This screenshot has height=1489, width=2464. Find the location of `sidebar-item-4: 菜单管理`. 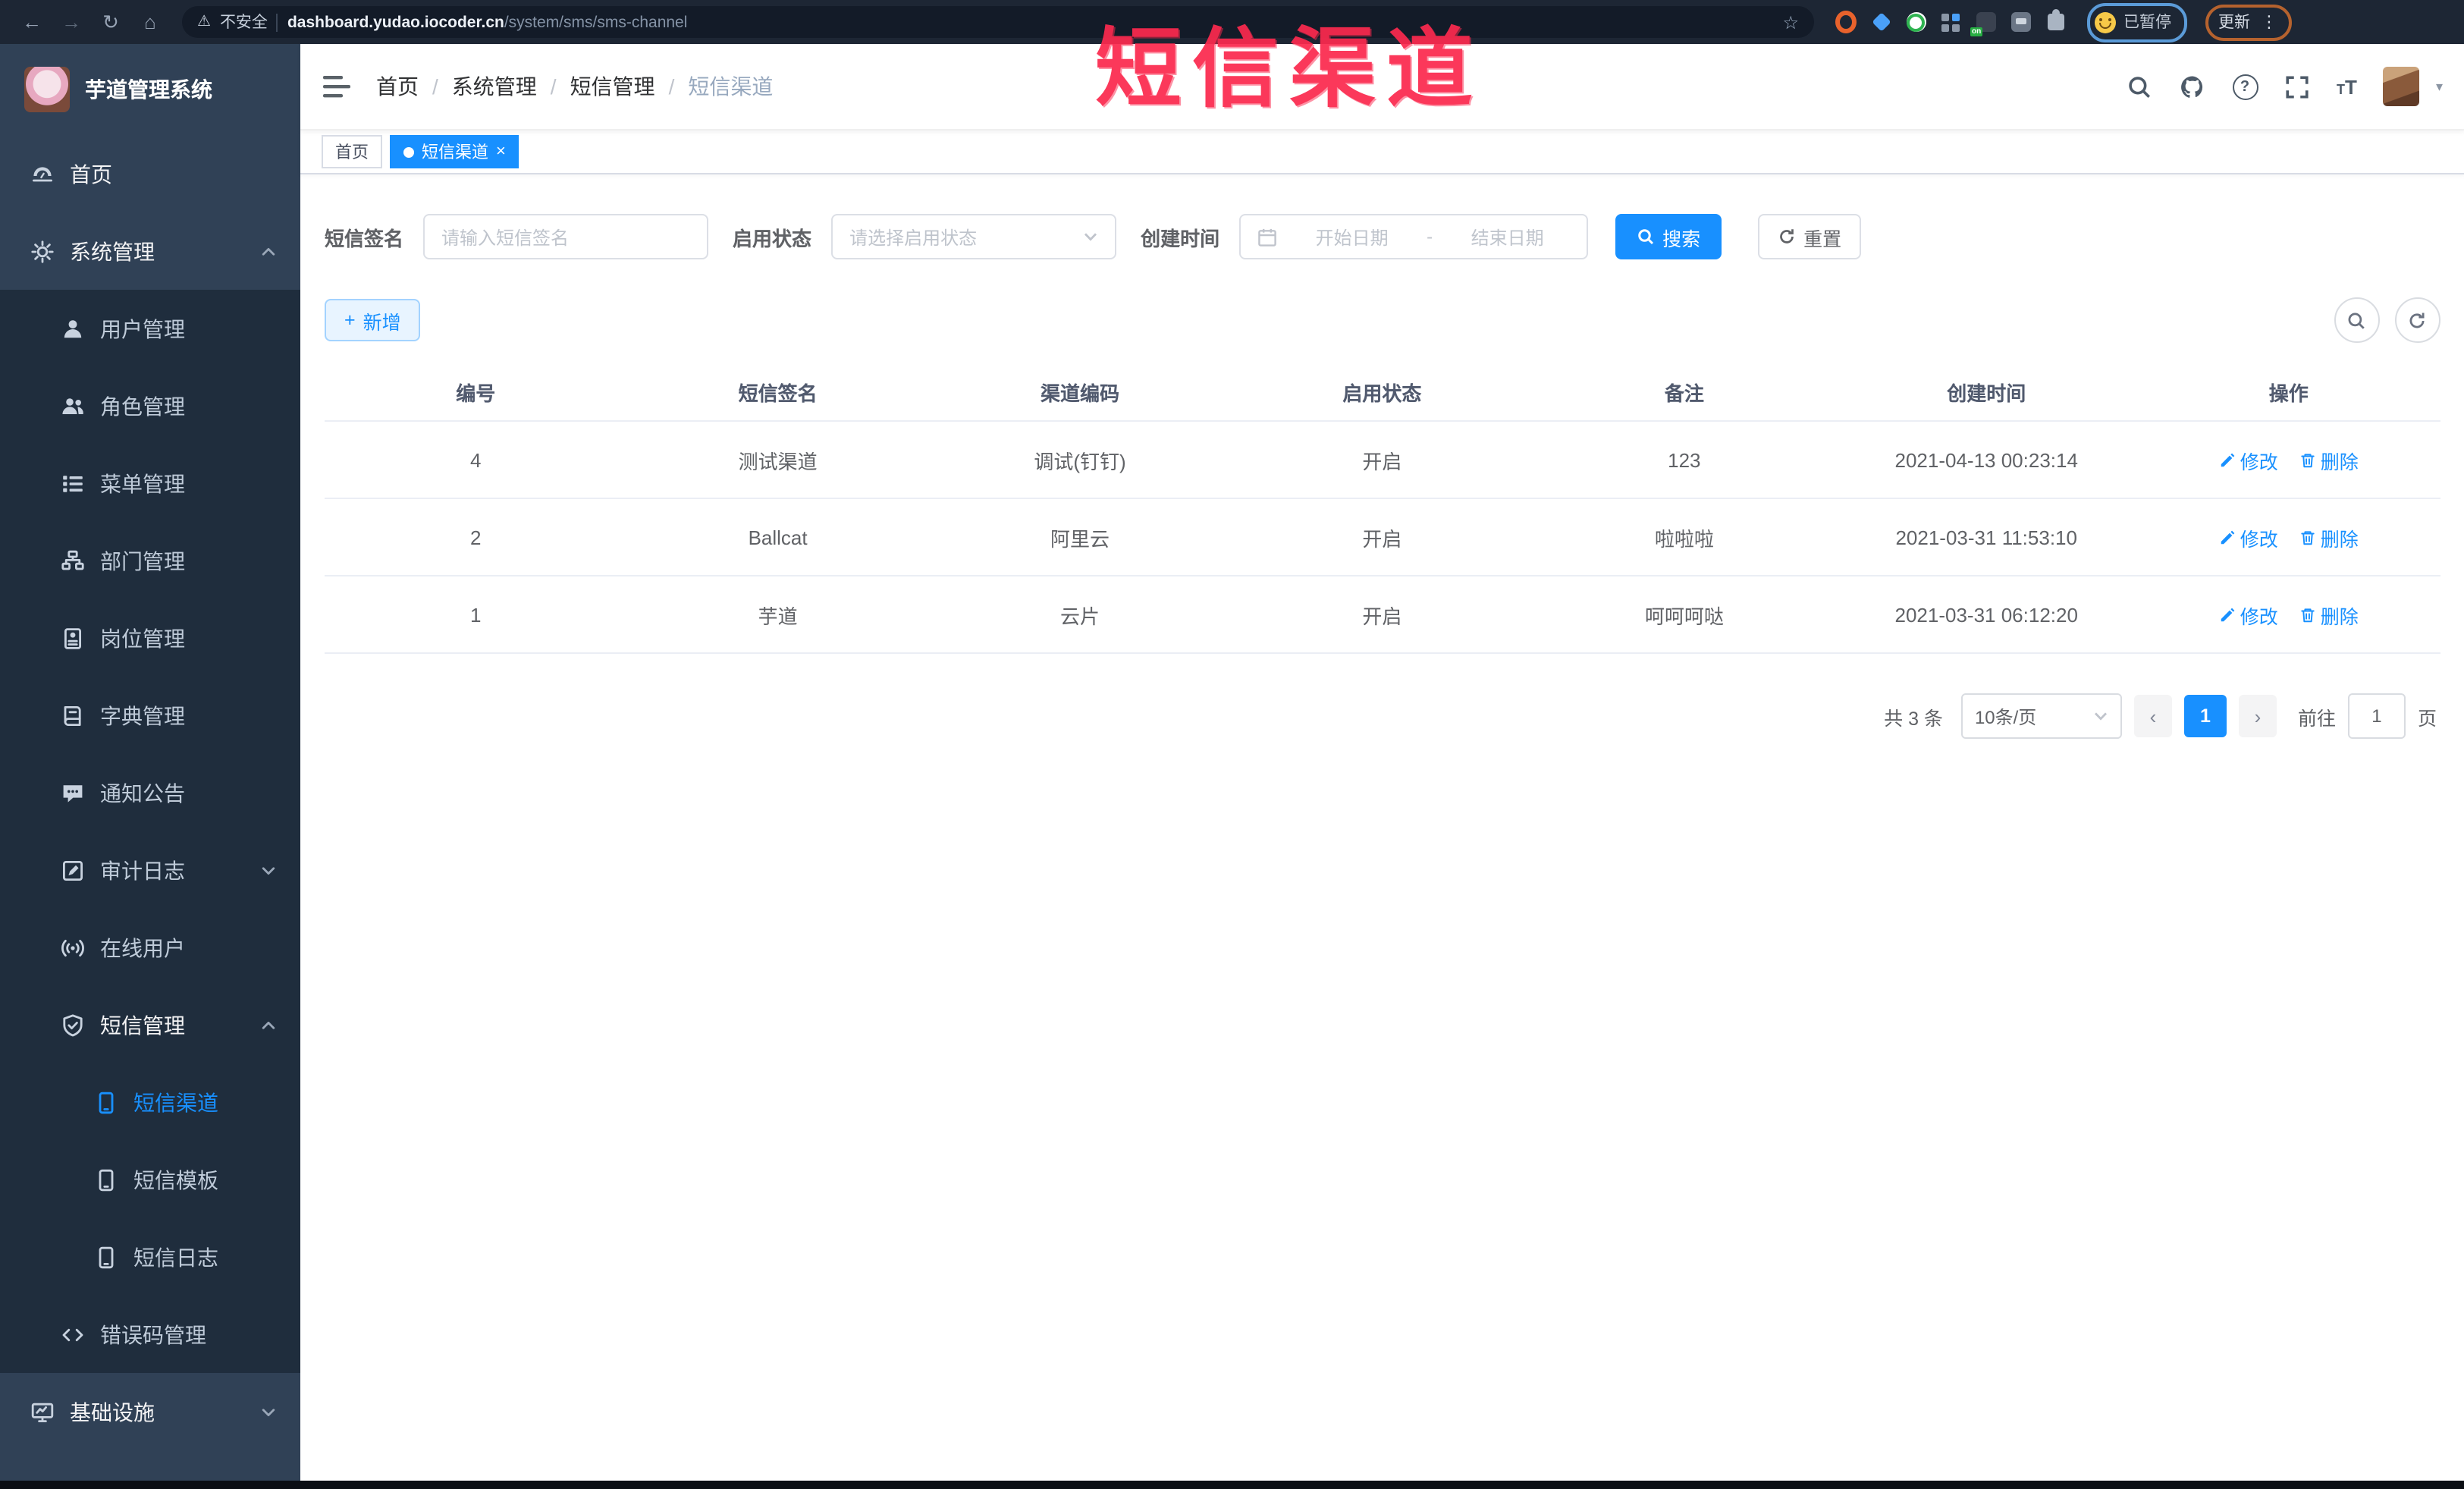

sidebar-item-4: 菜单管理 is located at coordinates (150, 483).